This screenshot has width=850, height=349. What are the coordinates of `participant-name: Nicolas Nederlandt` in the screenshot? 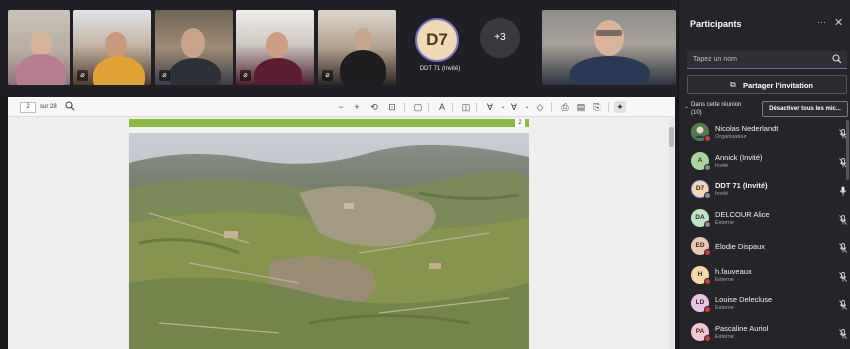 It's located at (747, 128).